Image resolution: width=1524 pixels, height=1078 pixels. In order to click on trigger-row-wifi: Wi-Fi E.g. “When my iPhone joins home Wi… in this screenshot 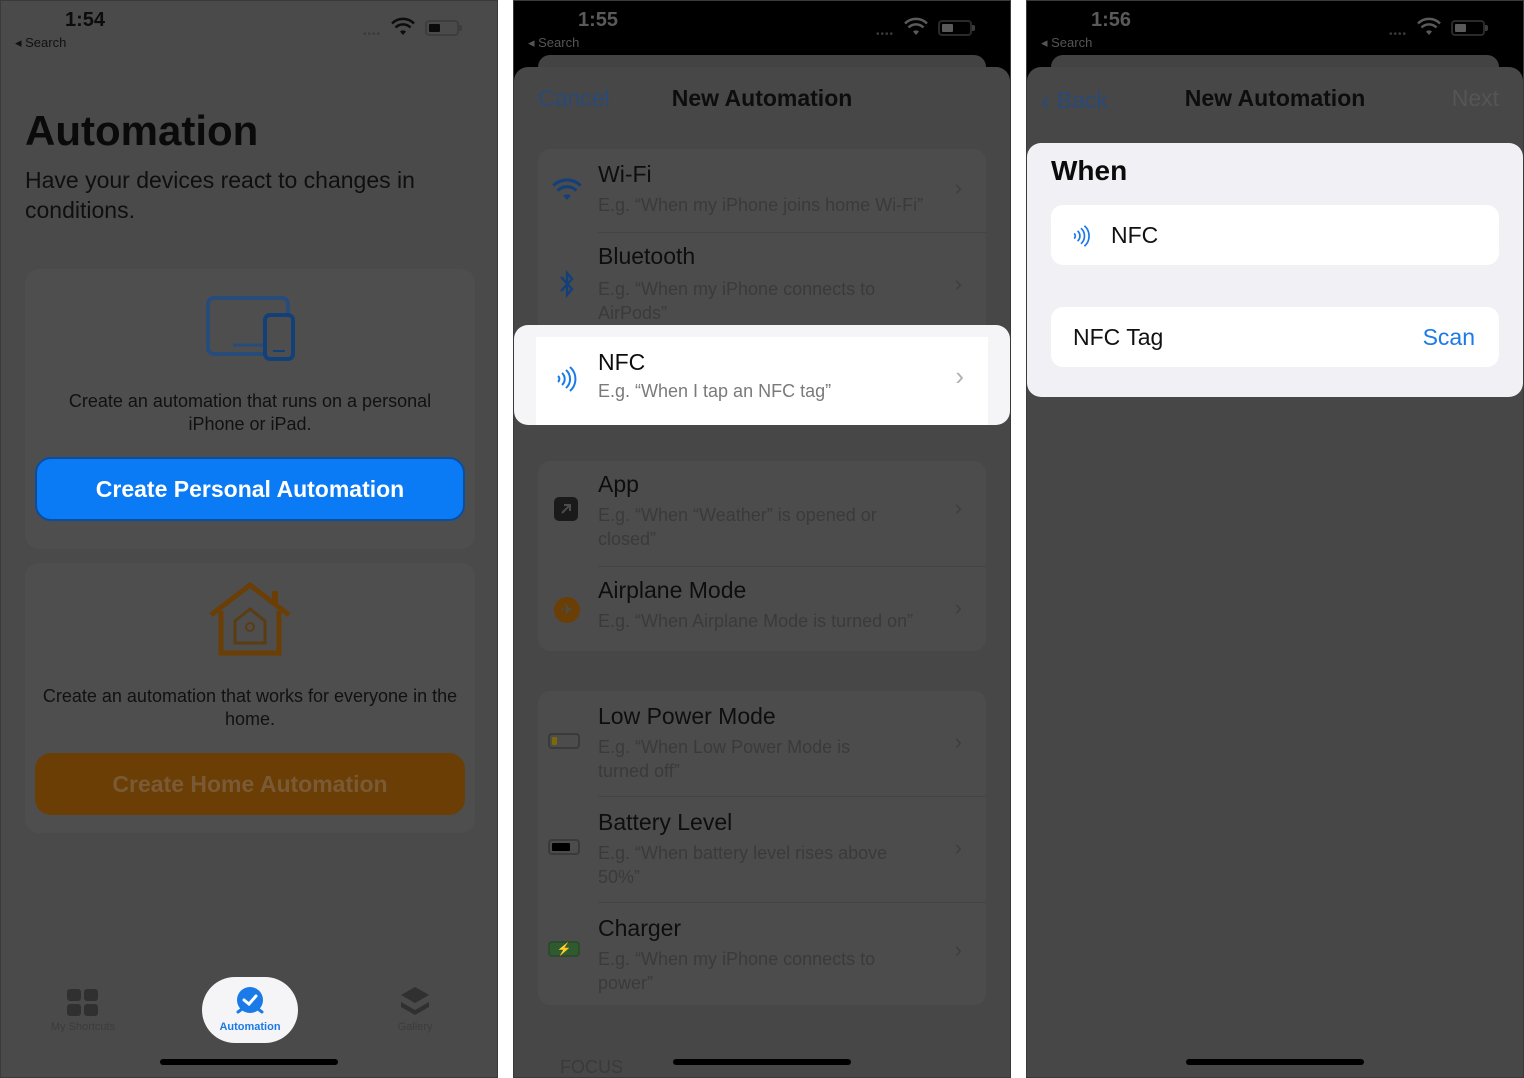, I will do `click(762, 191)`.